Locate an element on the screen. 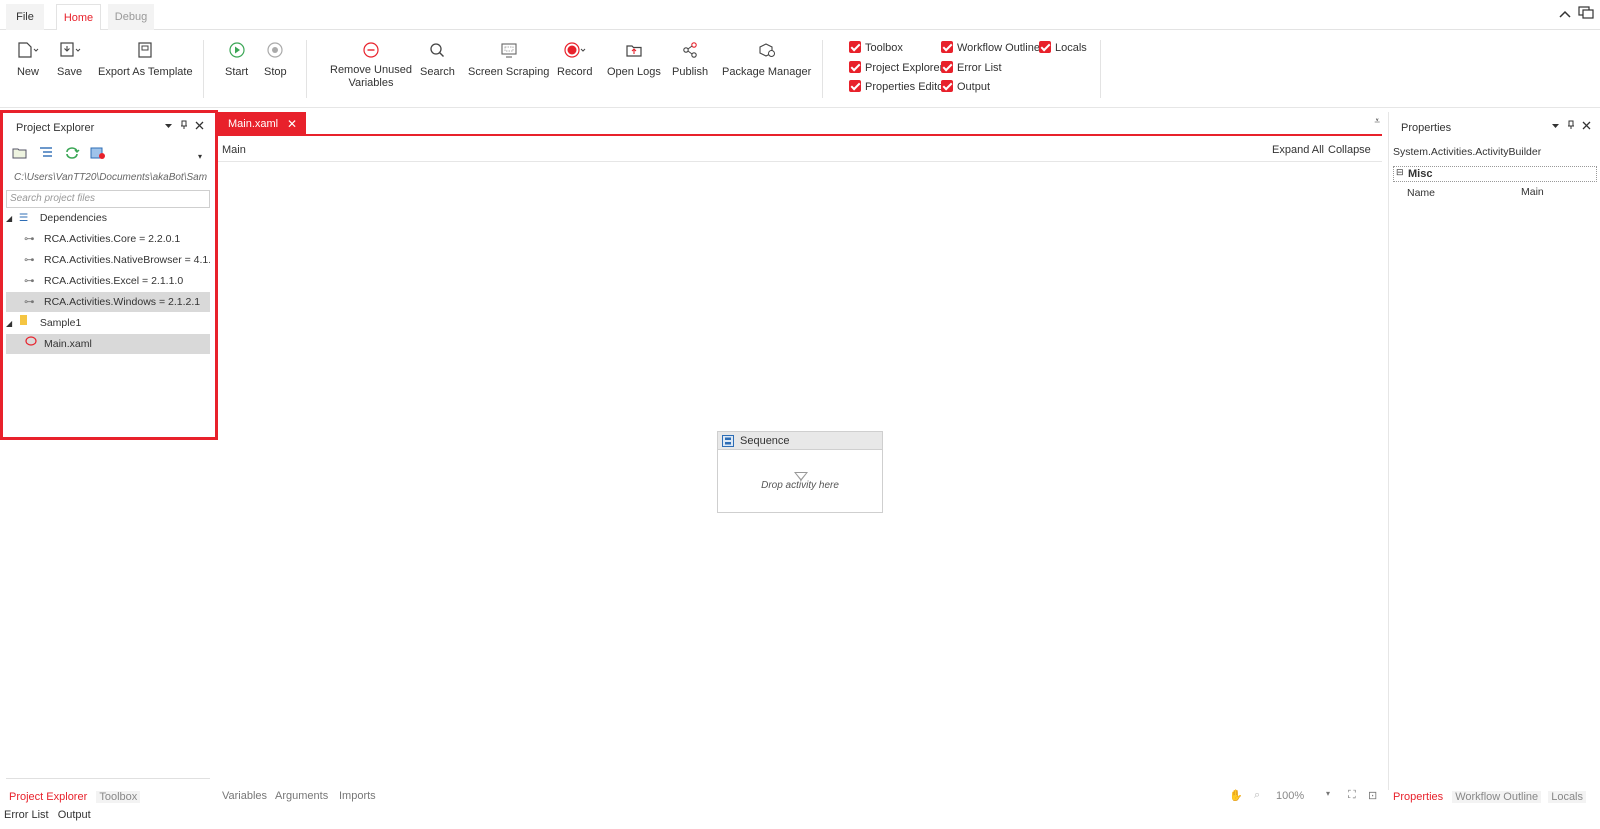 Image resolution: width=1600 pixels, height=829 pixels. tree-item-dependency: ⊶ RCA.Activities.Excel = 2.1.1.0 is located at coordinates (108, 281).